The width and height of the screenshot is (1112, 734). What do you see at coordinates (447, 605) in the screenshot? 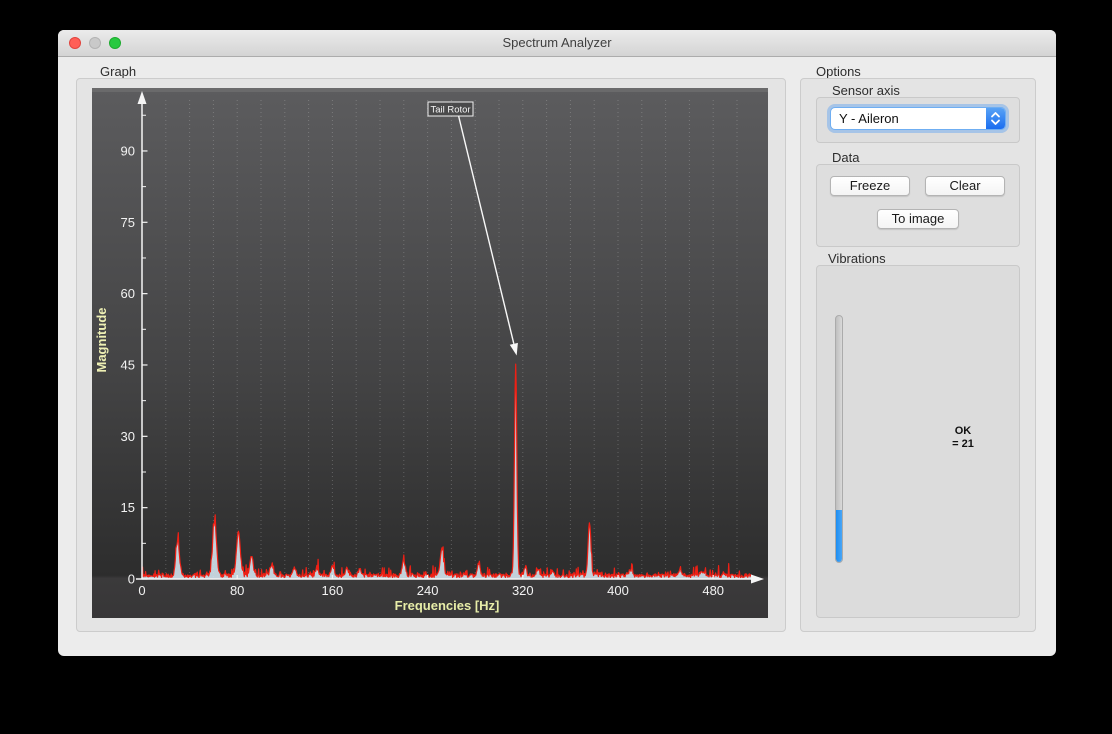
I see `svg-text: Frequencies [Hz]` at bounding box center [447, 605].